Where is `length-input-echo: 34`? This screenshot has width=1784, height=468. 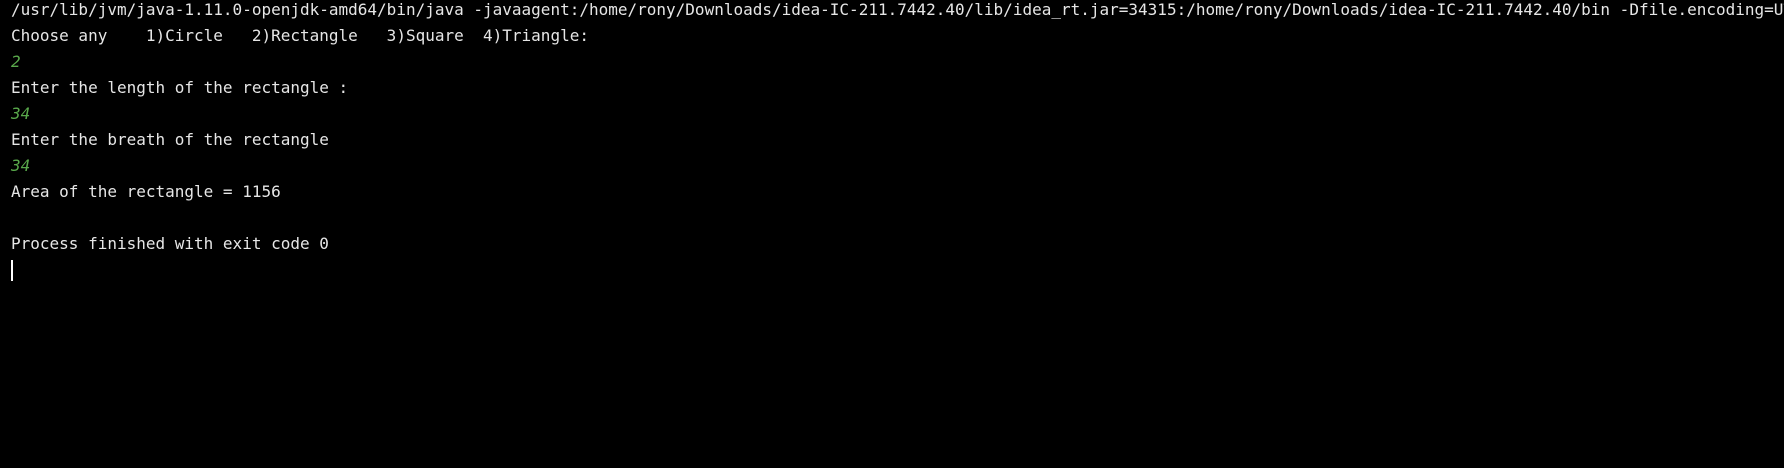
length-input-echo: 34 is located at coordinates (21, 113).